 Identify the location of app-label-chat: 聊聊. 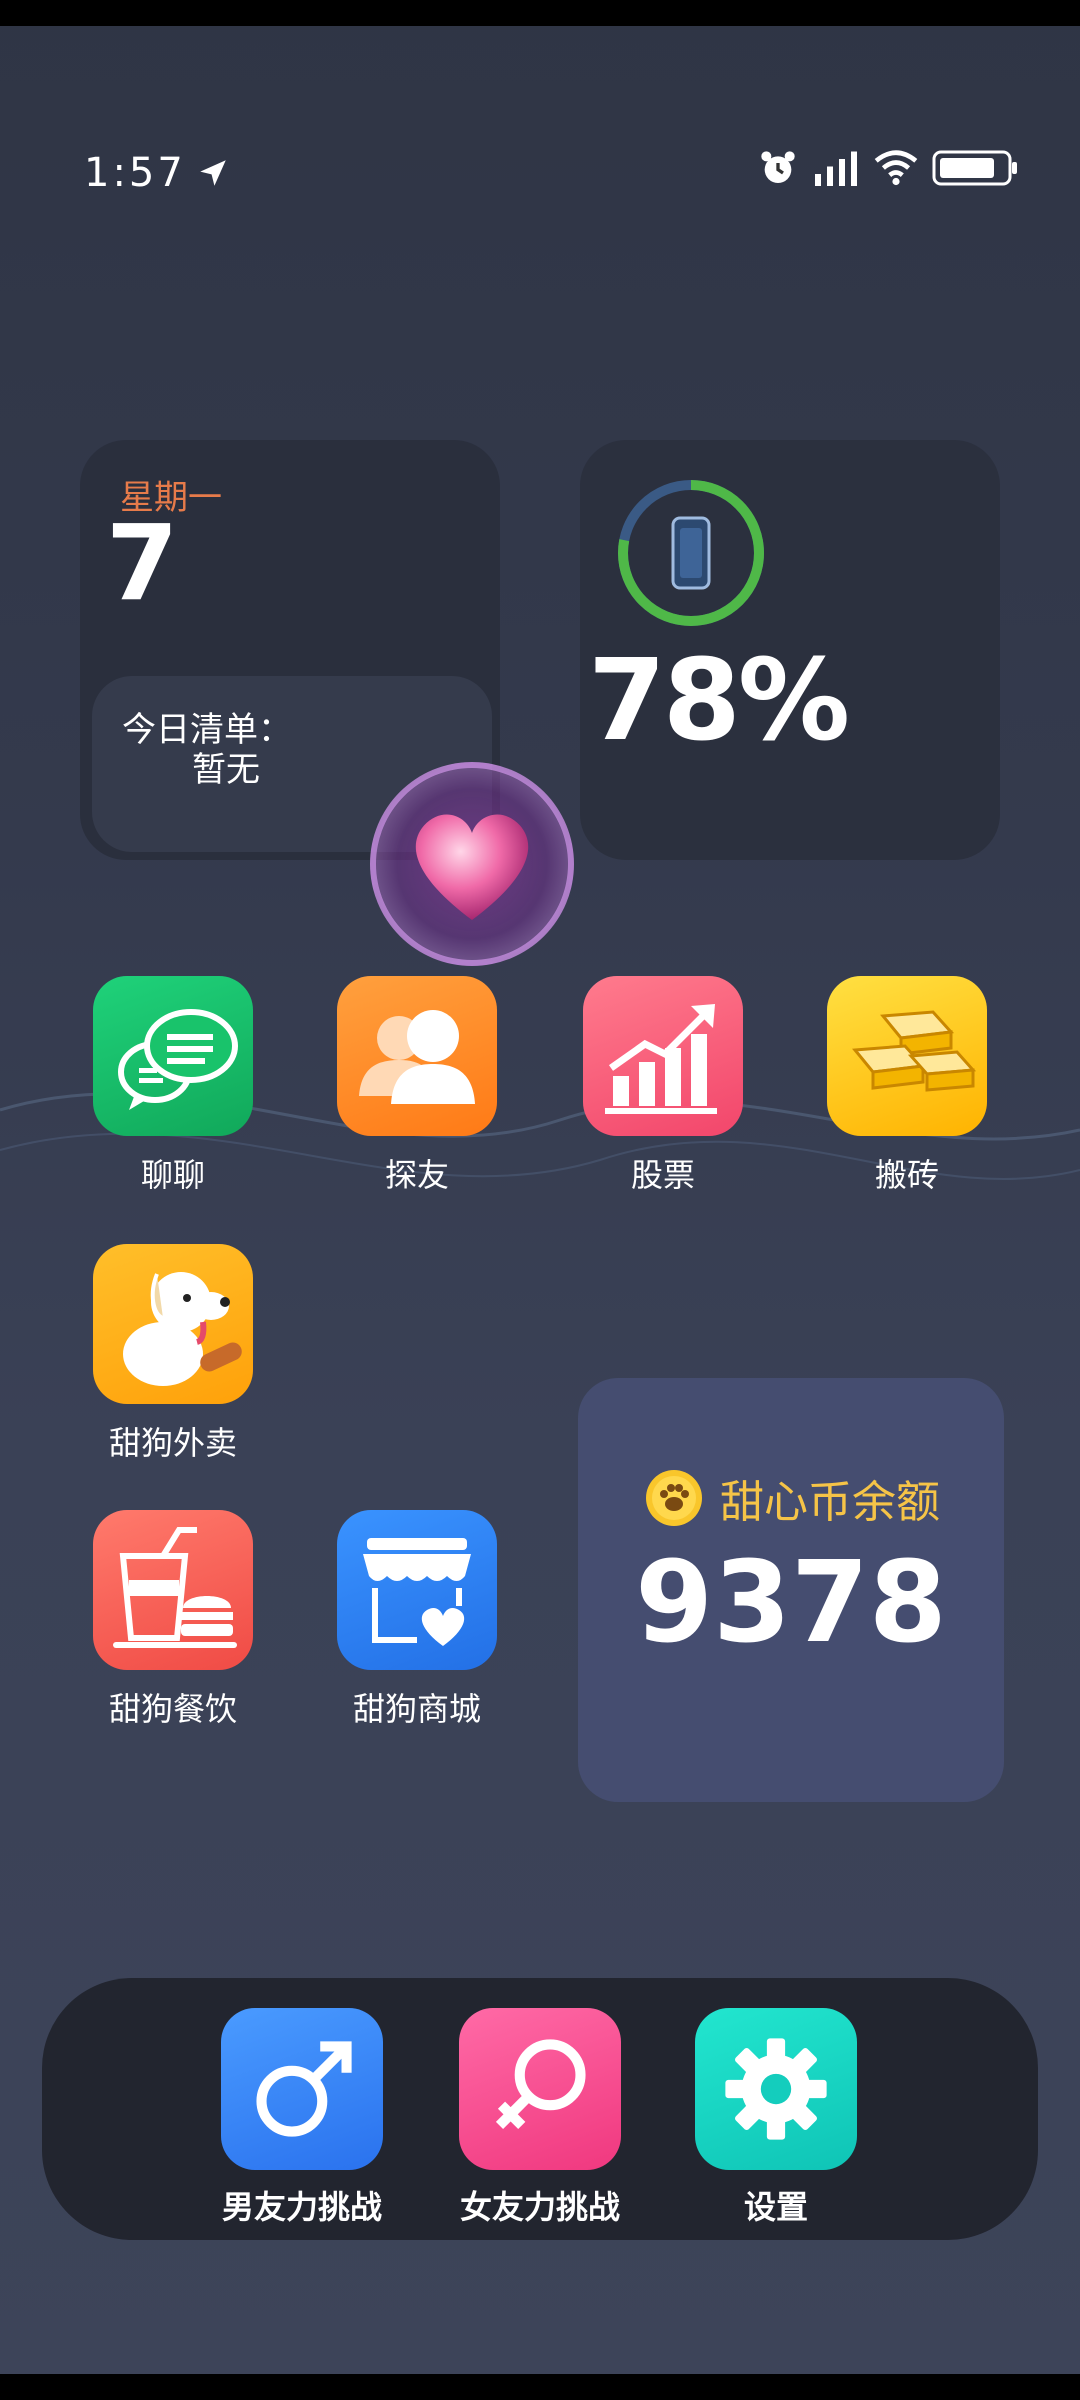
(172, 1175).